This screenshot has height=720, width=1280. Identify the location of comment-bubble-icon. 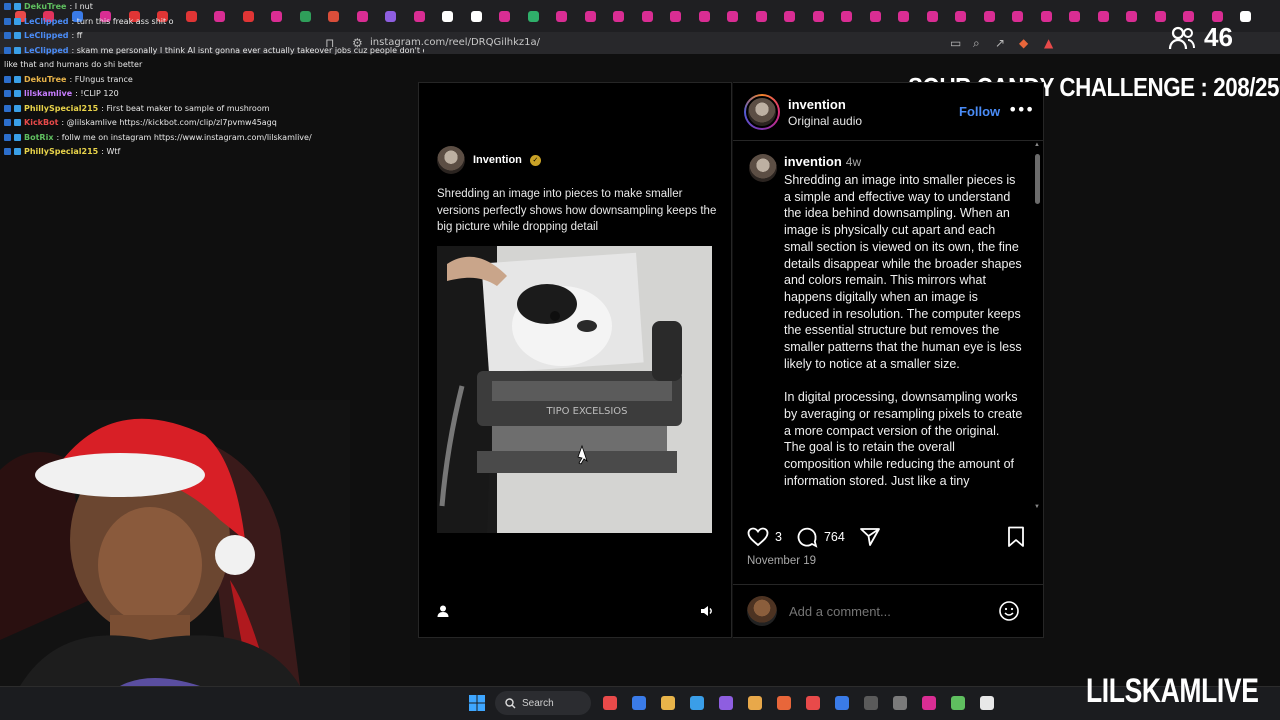
(807, 537).